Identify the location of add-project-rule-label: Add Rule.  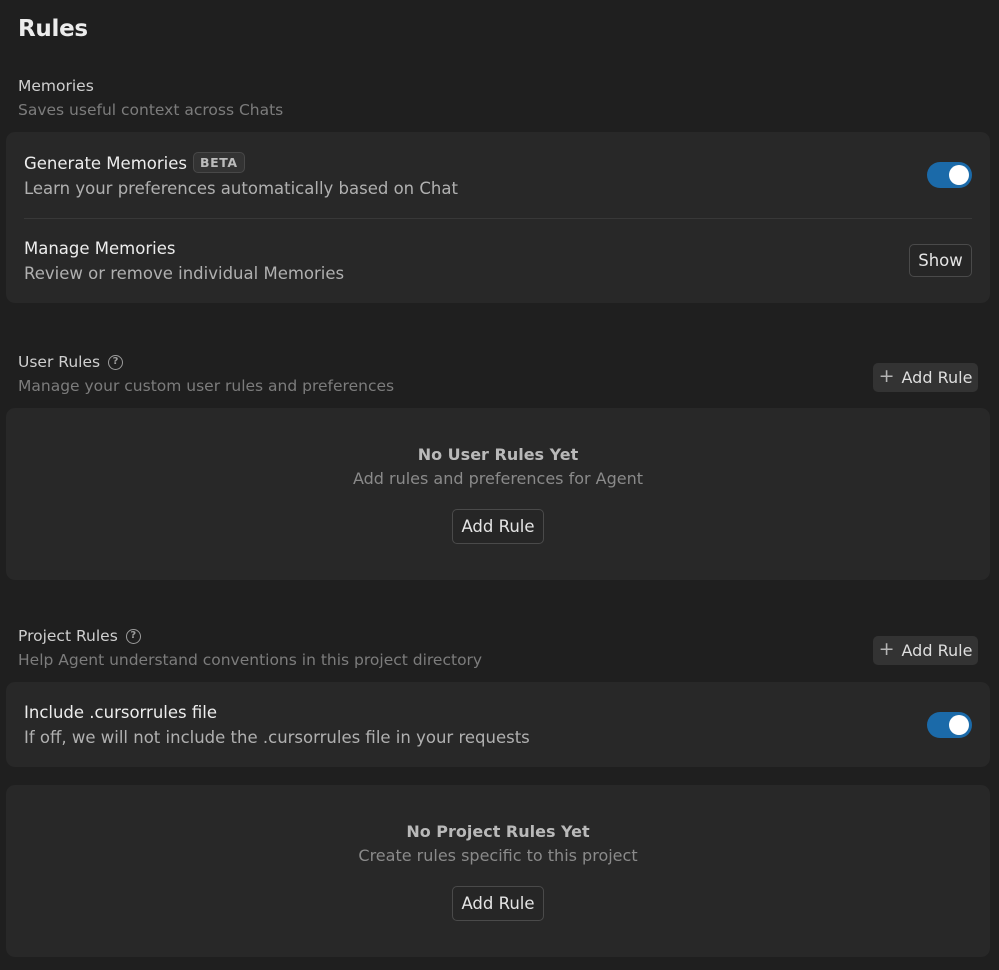
(937, 650).